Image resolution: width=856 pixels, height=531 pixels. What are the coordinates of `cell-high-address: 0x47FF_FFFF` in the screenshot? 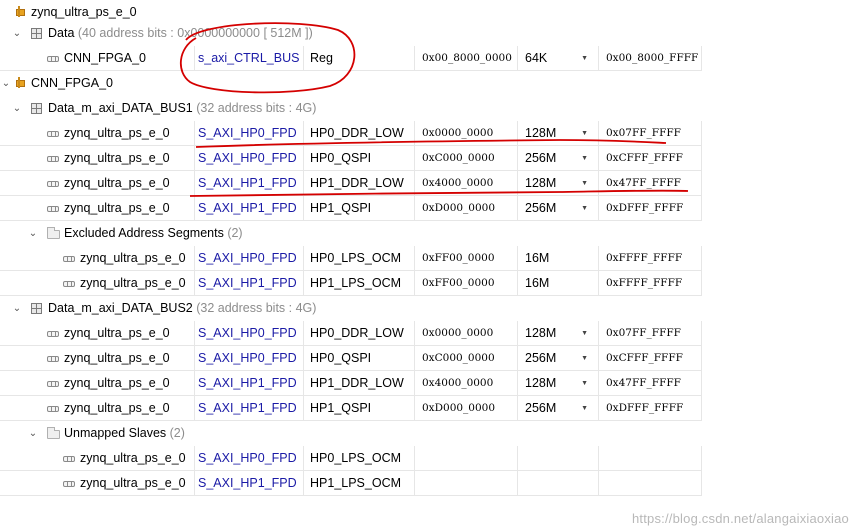 It's located at (650, 383).